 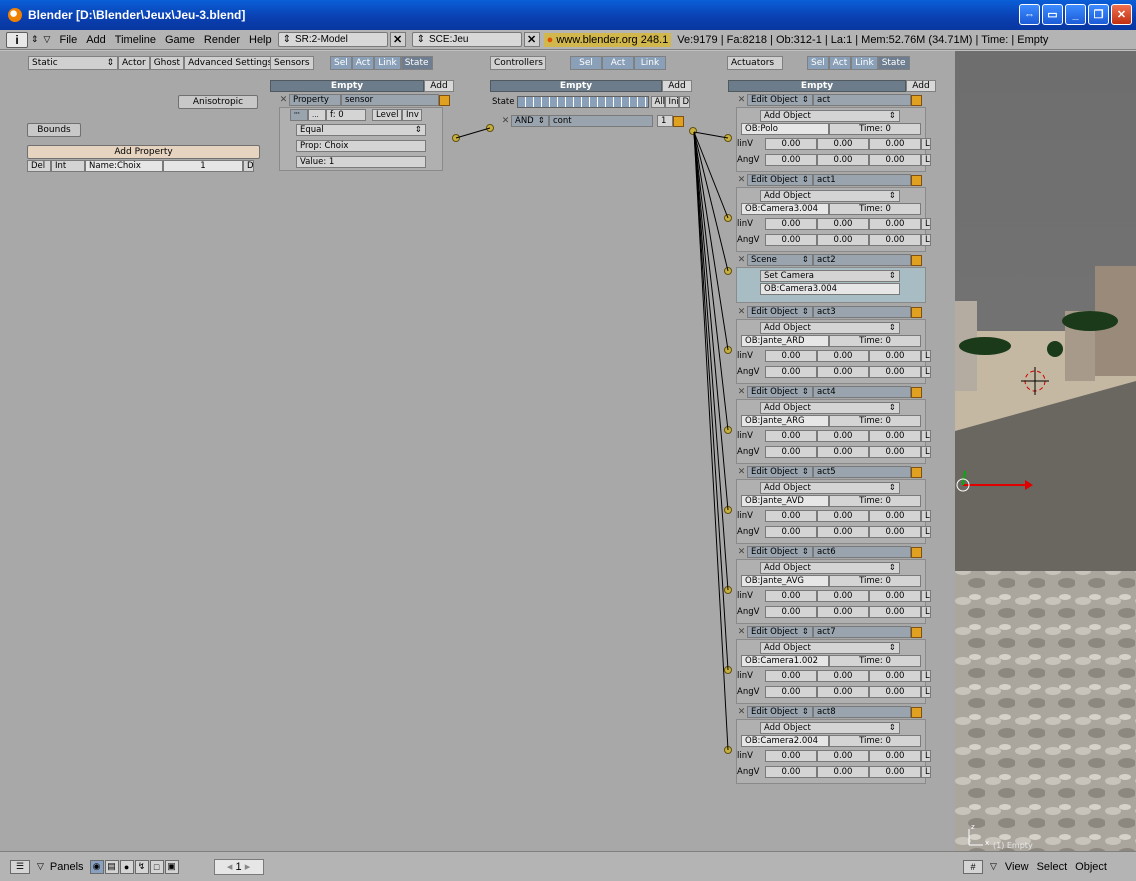 I want to click on menu-file: File, so click(x=68, y=40).